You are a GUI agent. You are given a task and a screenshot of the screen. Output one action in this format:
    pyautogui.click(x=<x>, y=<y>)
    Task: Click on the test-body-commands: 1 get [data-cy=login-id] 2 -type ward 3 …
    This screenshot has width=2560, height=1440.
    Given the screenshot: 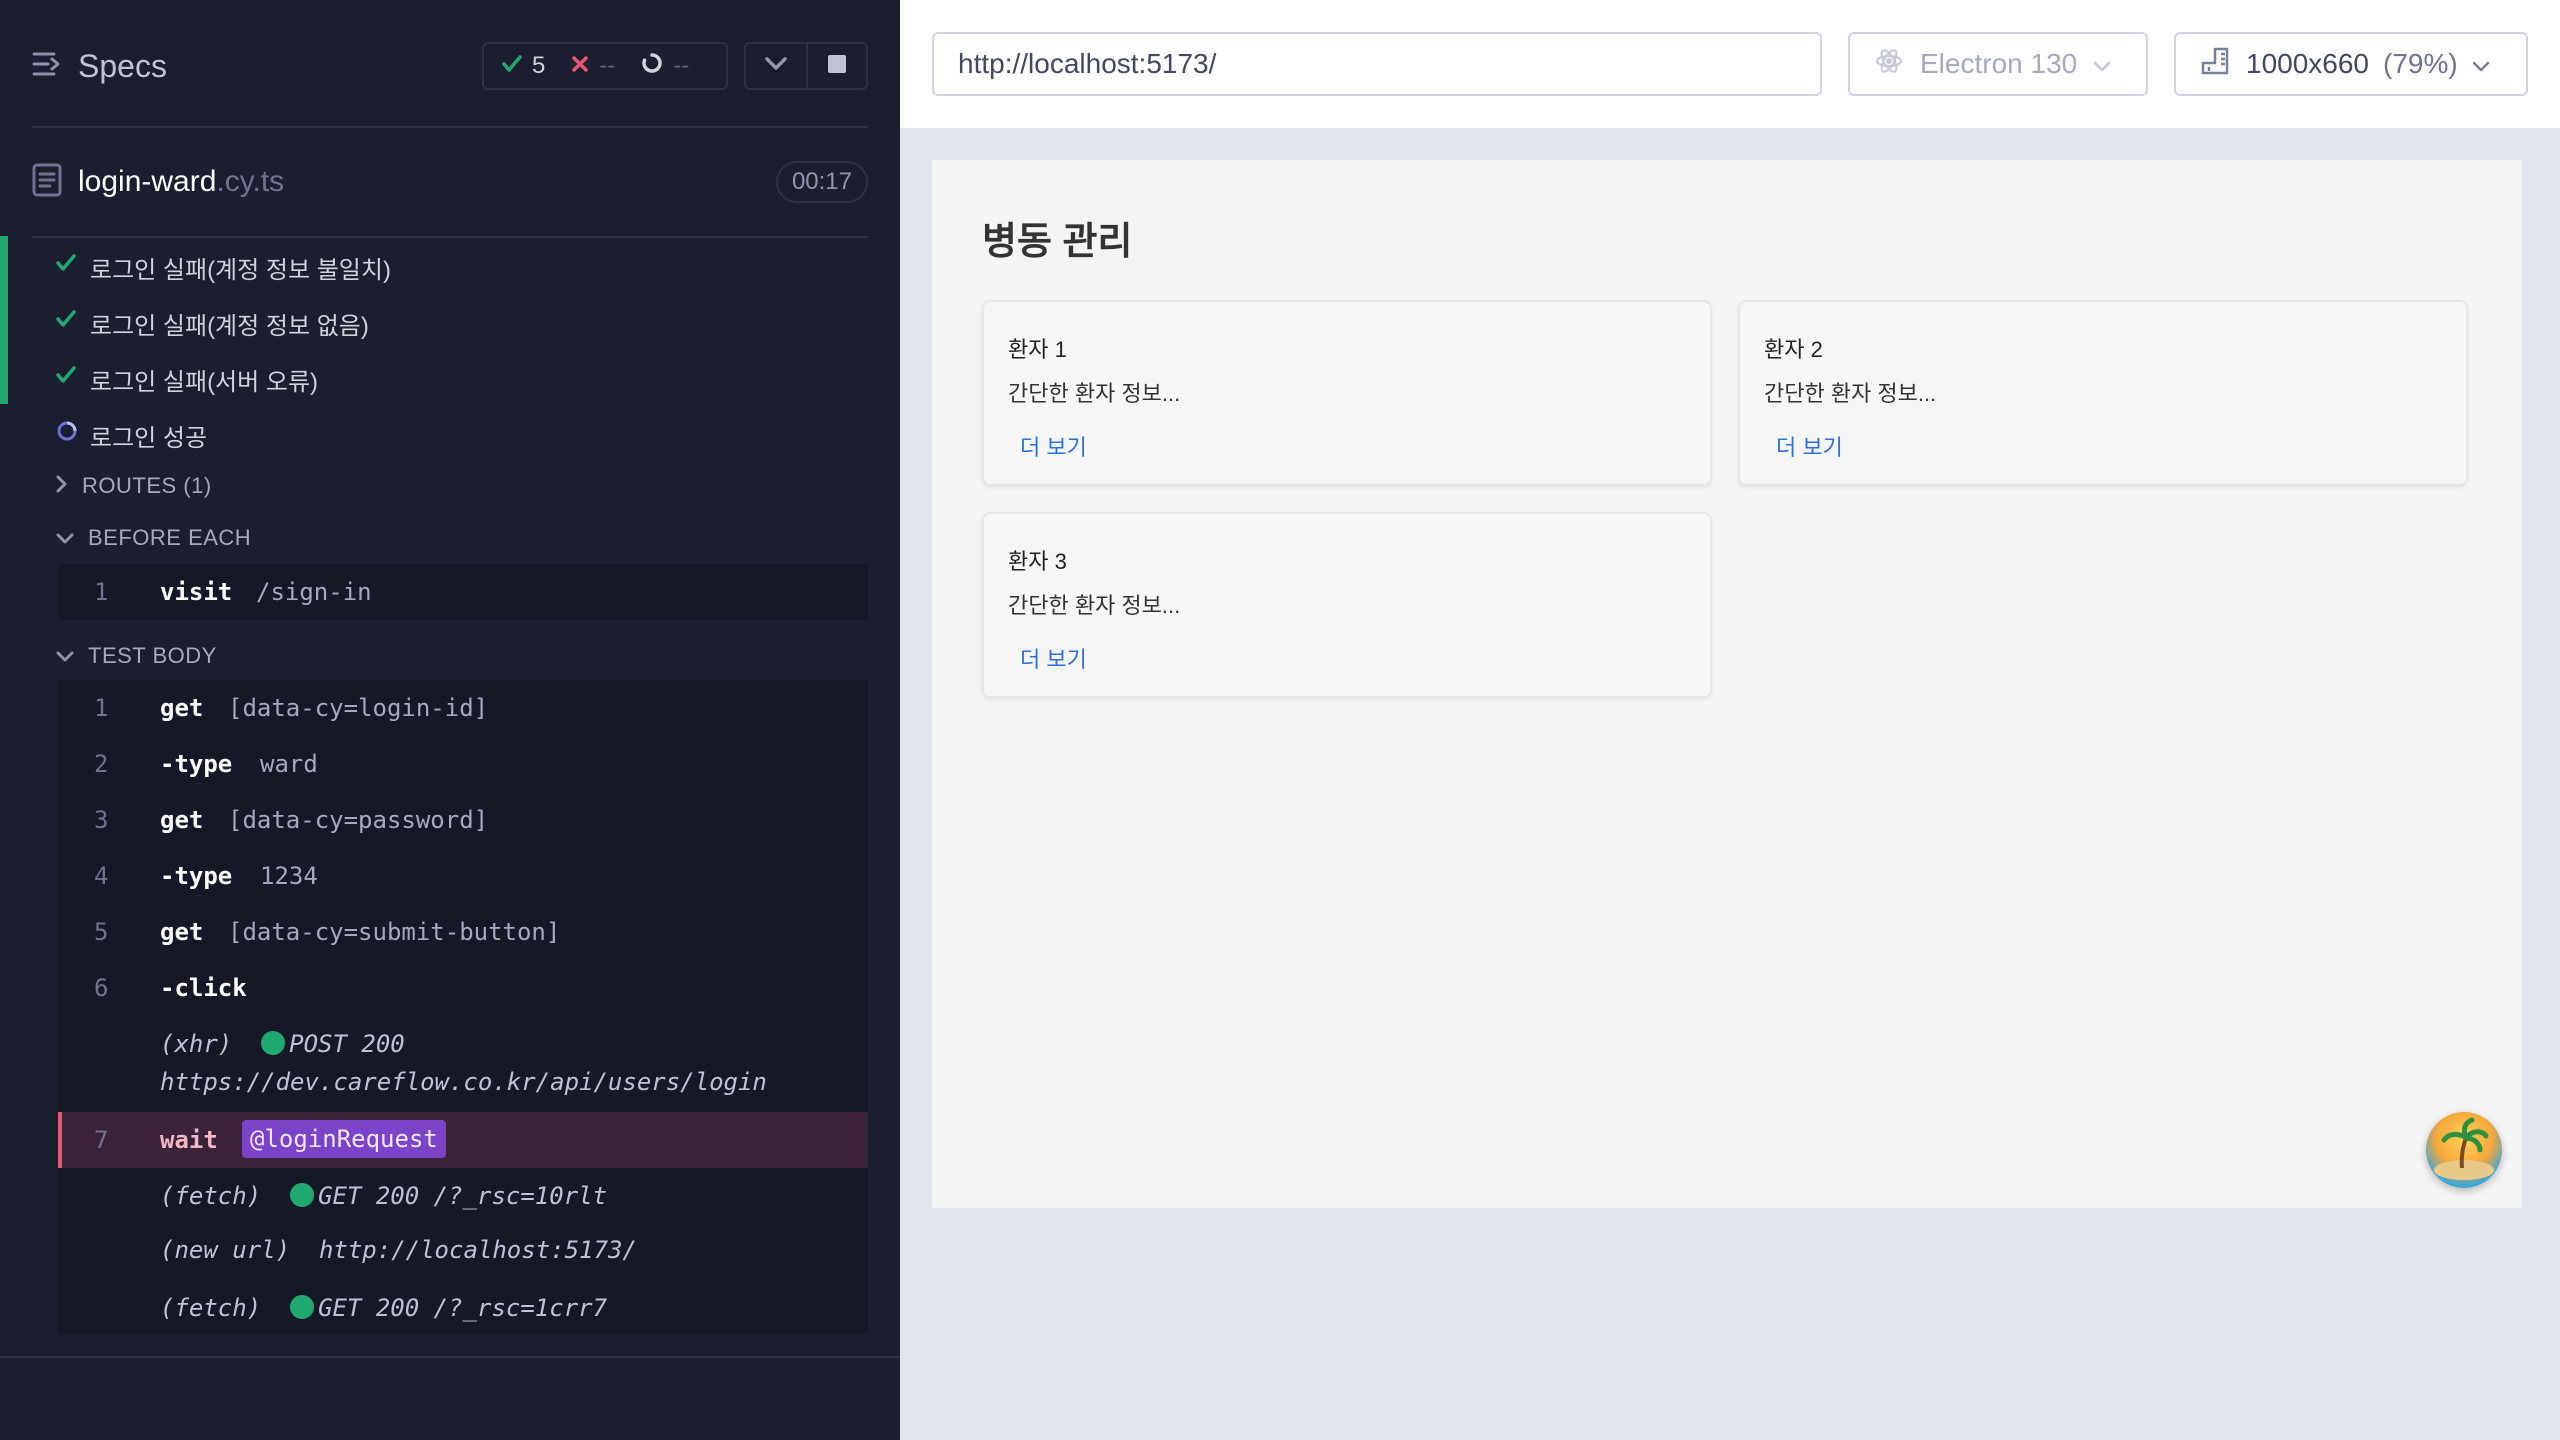 What is the action you would take?
    pyautogui.click(x=463, y=1007)
    